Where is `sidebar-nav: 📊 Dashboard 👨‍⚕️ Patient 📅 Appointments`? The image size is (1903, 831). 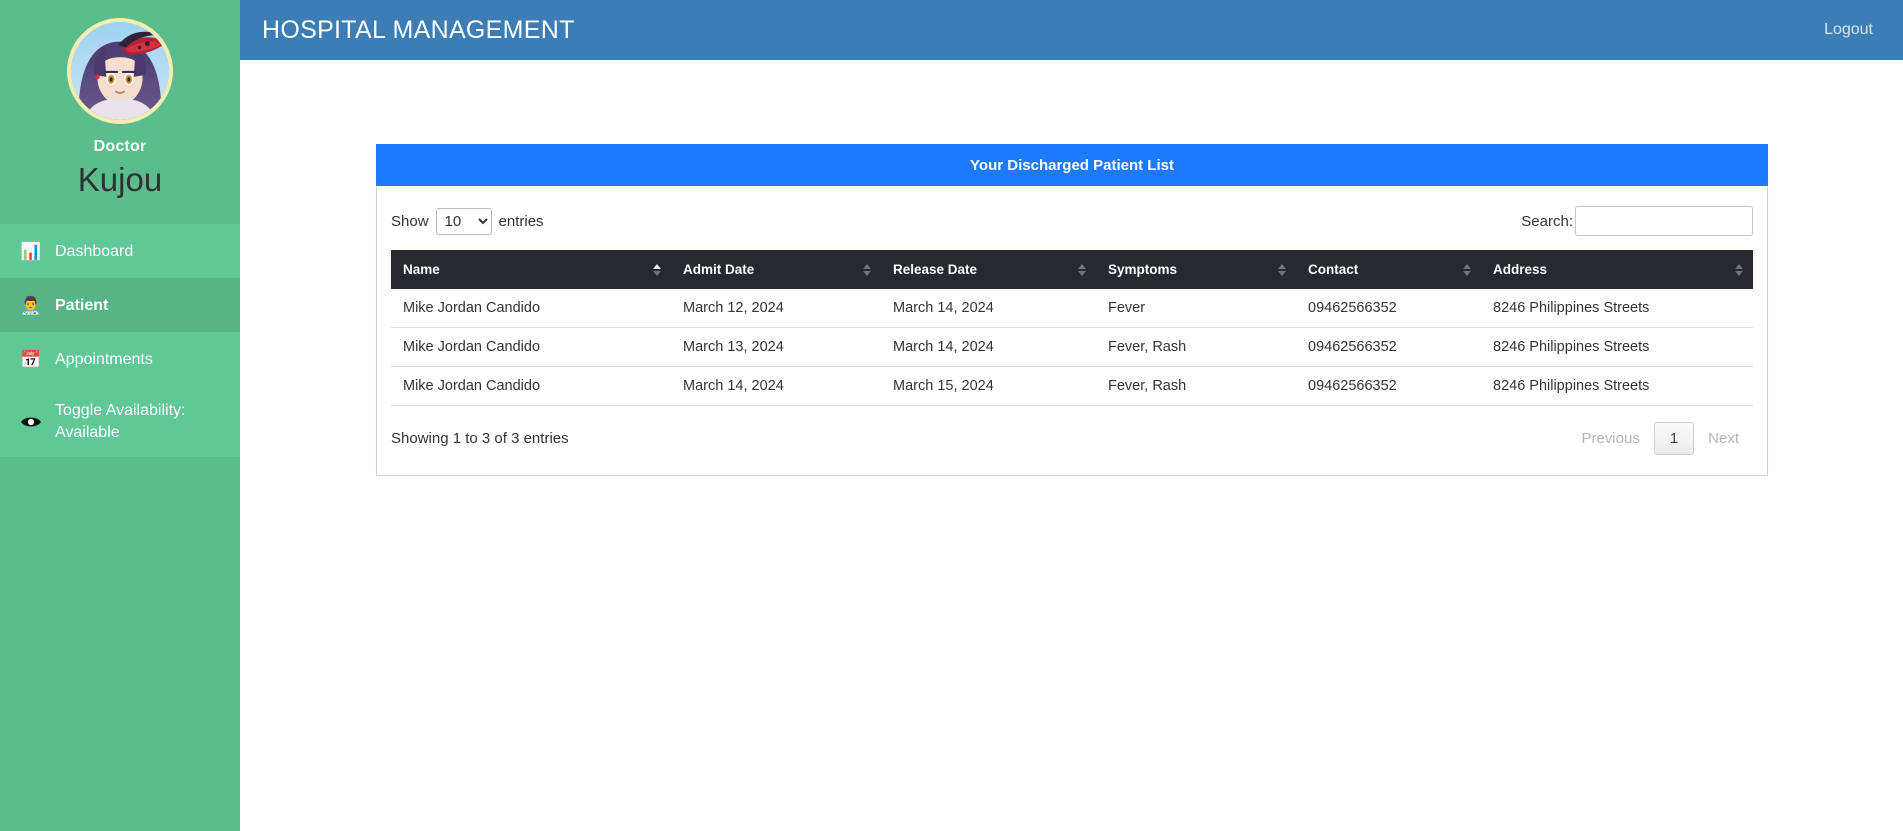
sidebar-nav: 📊 Dashboard 👨‍⚕️ Patient 📅 Appointments is located at coordinates (120, 341).